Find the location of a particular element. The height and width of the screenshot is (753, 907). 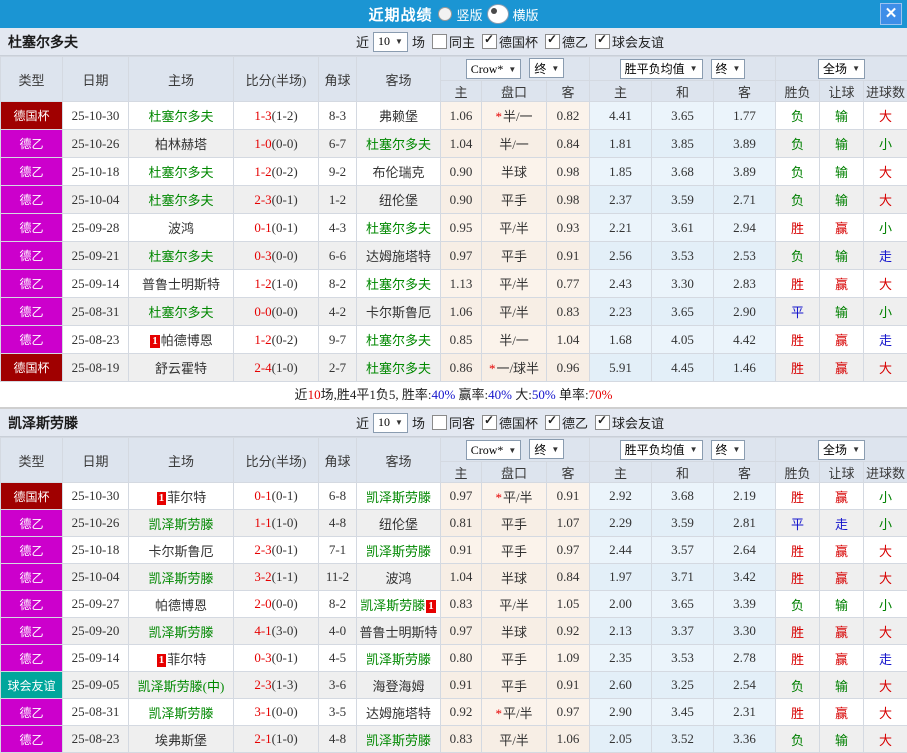

avg-away-cell: 2.83 is located at coordinates (745, 284).